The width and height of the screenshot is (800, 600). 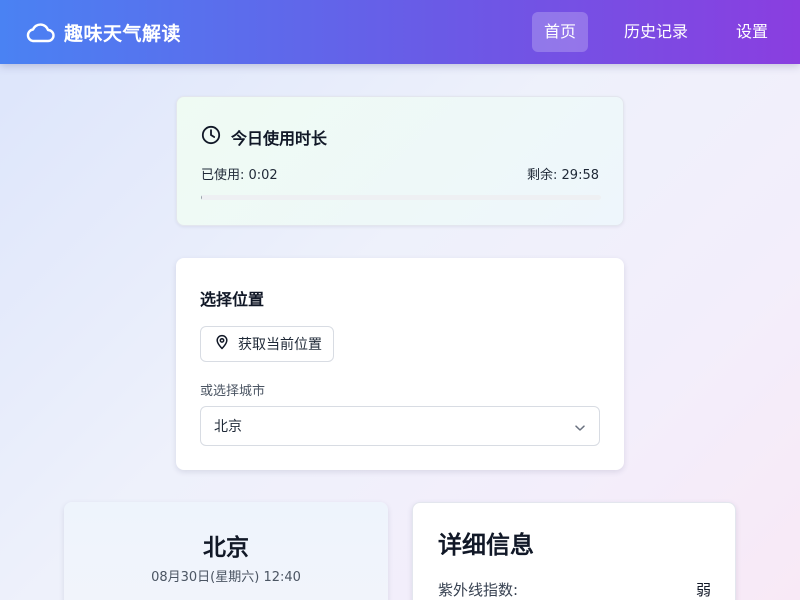 What do you see at coordinates (478, 590) in the screenshot?
I see `uv-index-label: 紫外线指数:` at bounding box center [478, 590].